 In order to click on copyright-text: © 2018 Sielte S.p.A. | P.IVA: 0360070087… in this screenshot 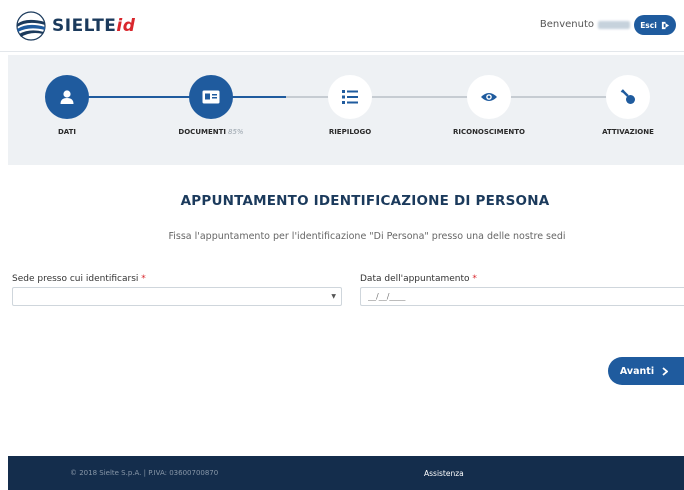, I will do `click(144, 473)`.